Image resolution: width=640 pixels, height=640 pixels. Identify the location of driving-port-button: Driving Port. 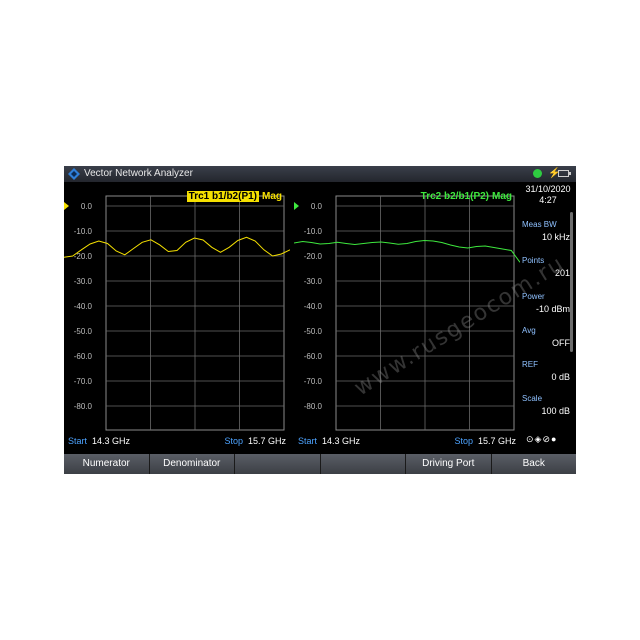
(449, 464).